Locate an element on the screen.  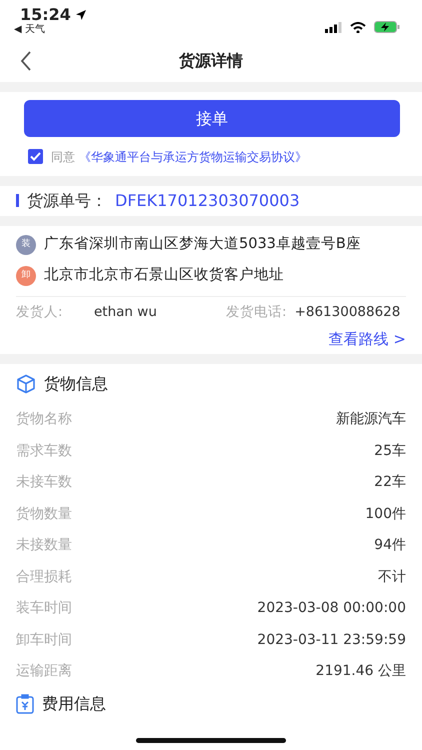
address-text: 广东省深圳市南山区梦海大道5033卓越壹号B座 is located at coordinates (202, 244).